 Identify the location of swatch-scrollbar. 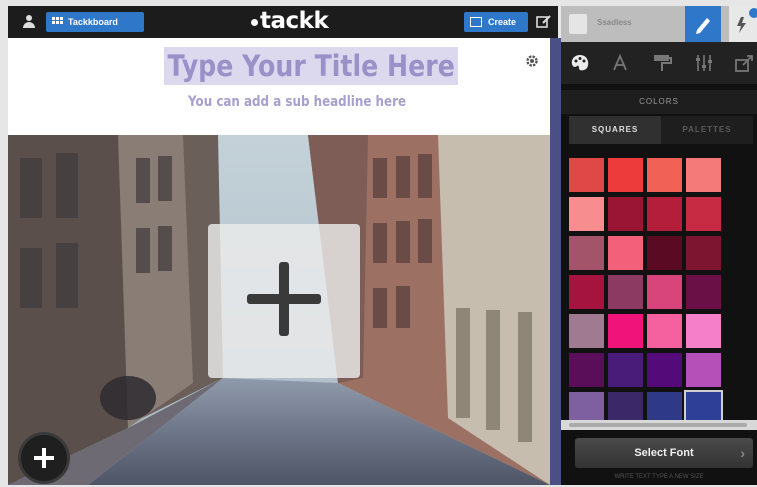
(659, 425).